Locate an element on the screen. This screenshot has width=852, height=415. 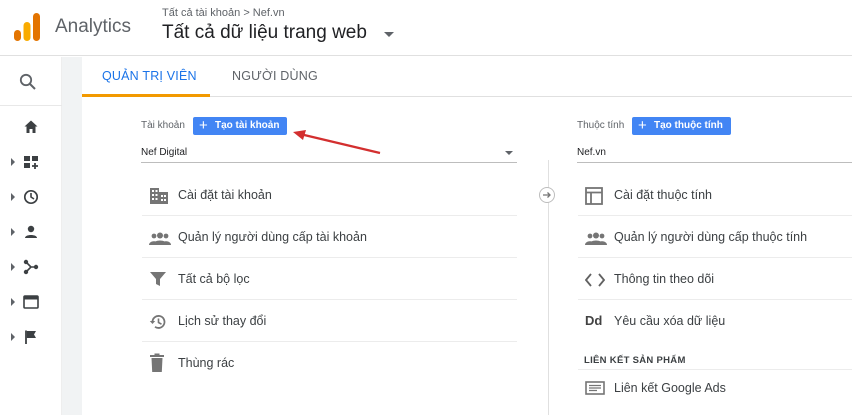
search-icon is located at coordinates (28, 82).